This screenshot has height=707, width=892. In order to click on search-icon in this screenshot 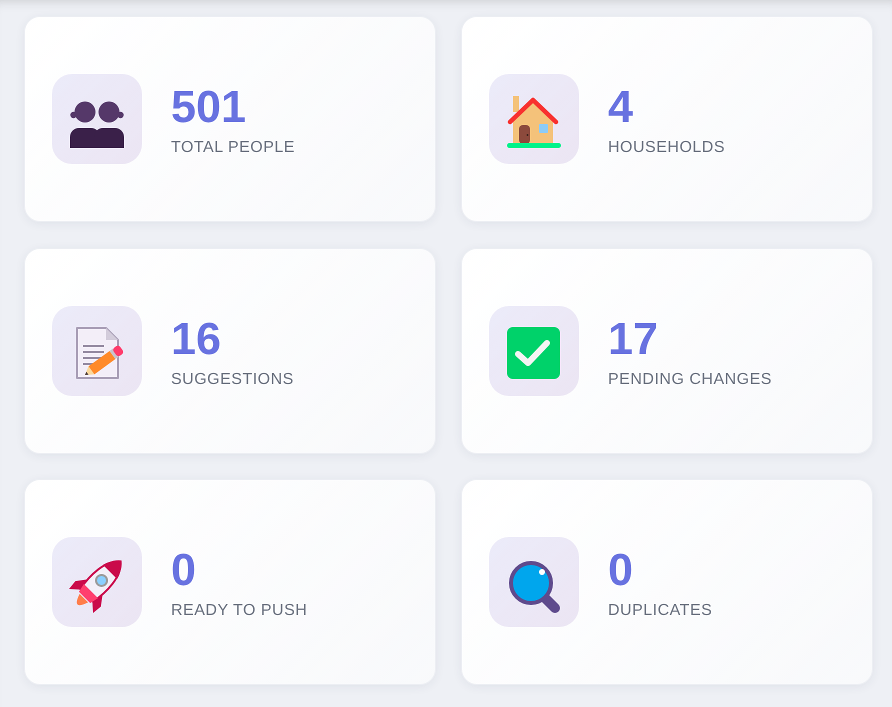, I will do `click(534, 582)`.